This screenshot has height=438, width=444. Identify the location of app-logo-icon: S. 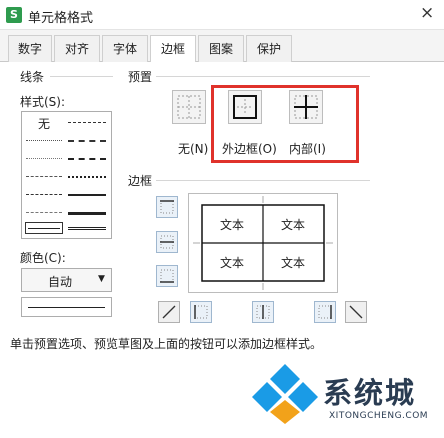
(14, 15).